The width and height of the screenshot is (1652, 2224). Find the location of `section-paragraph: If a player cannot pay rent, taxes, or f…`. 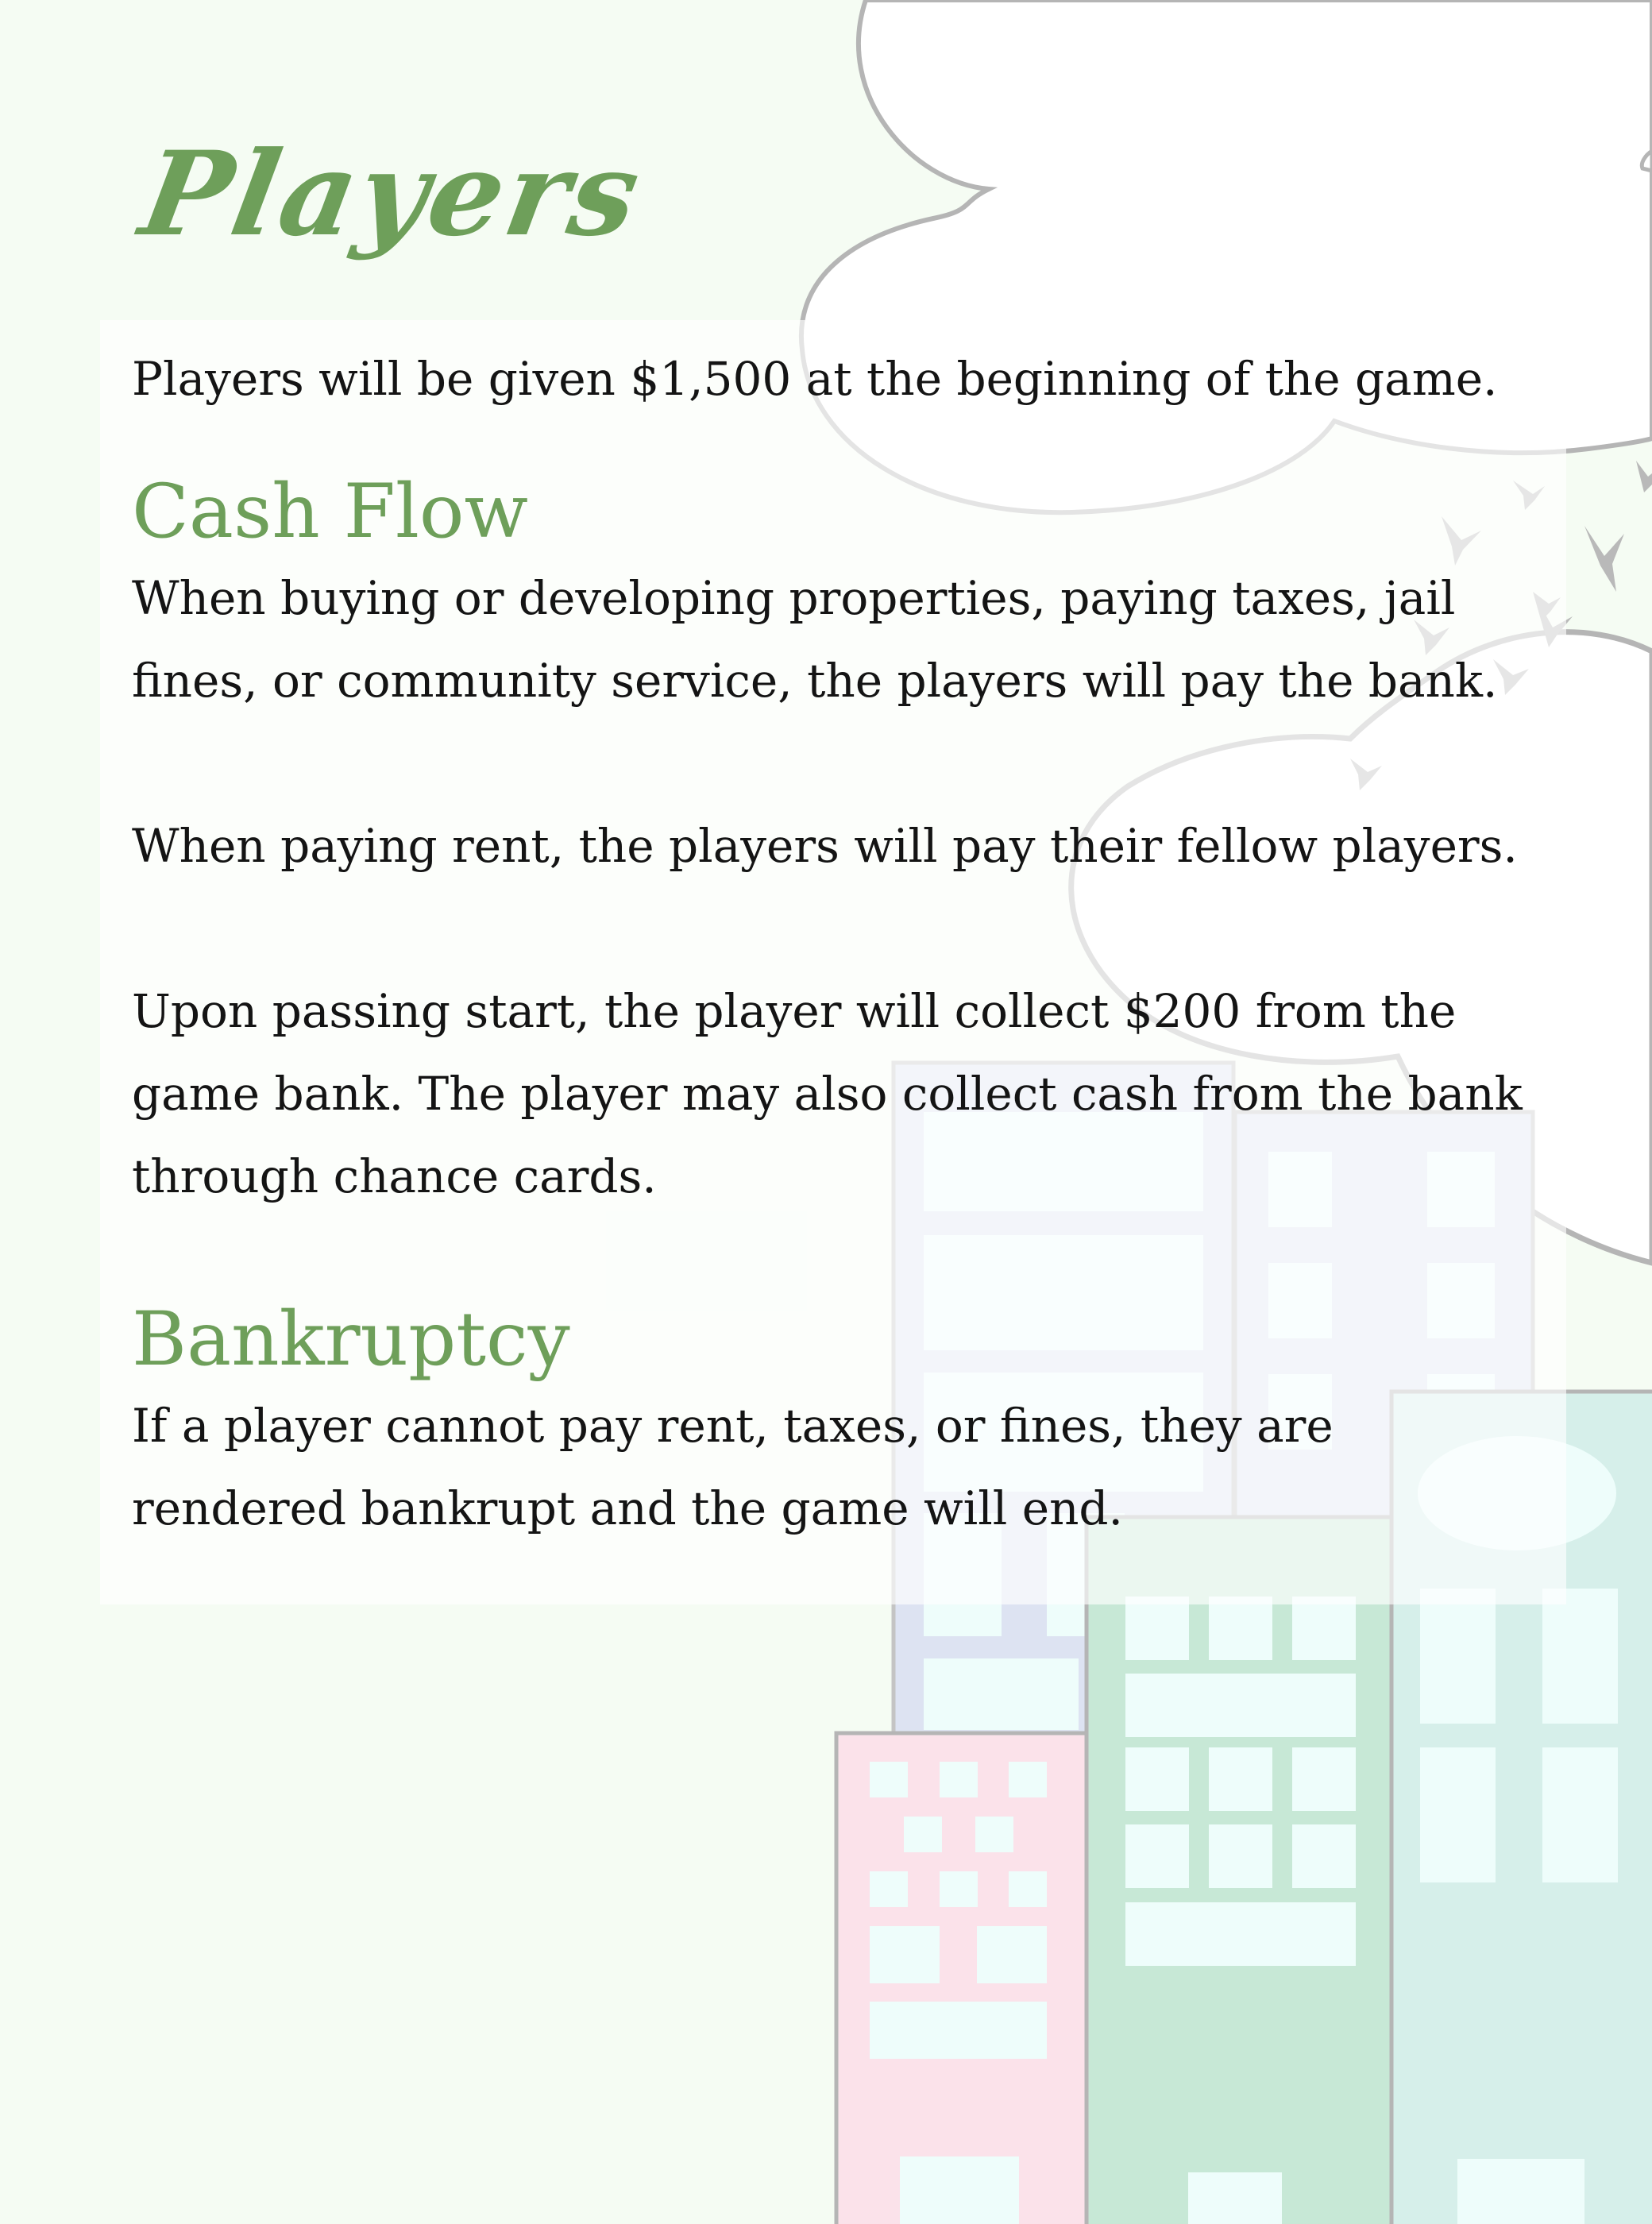

section-paragraph: If a player cannot pay rent, taxes, or f… is located at coordinates (733, 1467).